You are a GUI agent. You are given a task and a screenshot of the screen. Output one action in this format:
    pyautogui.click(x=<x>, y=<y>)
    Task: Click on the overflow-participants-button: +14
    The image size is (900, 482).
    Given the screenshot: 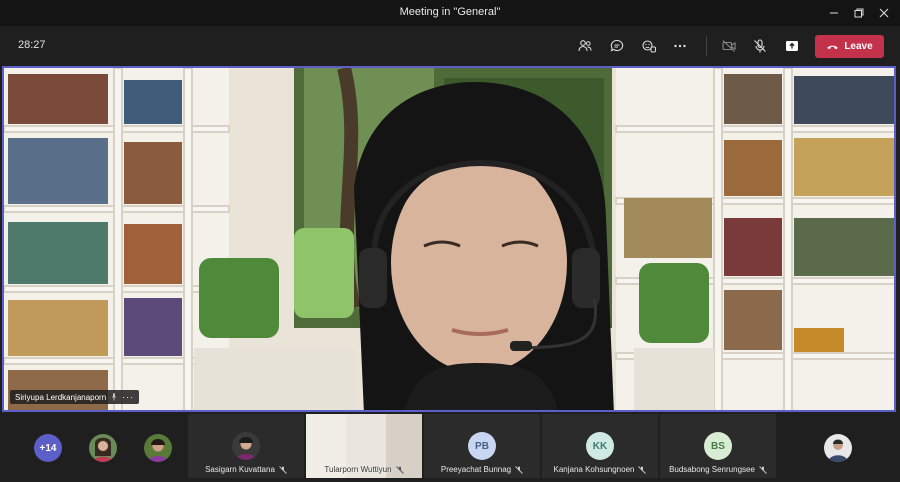 What is the action you would take?
    pyautogui.click(x=48, y=448)
    